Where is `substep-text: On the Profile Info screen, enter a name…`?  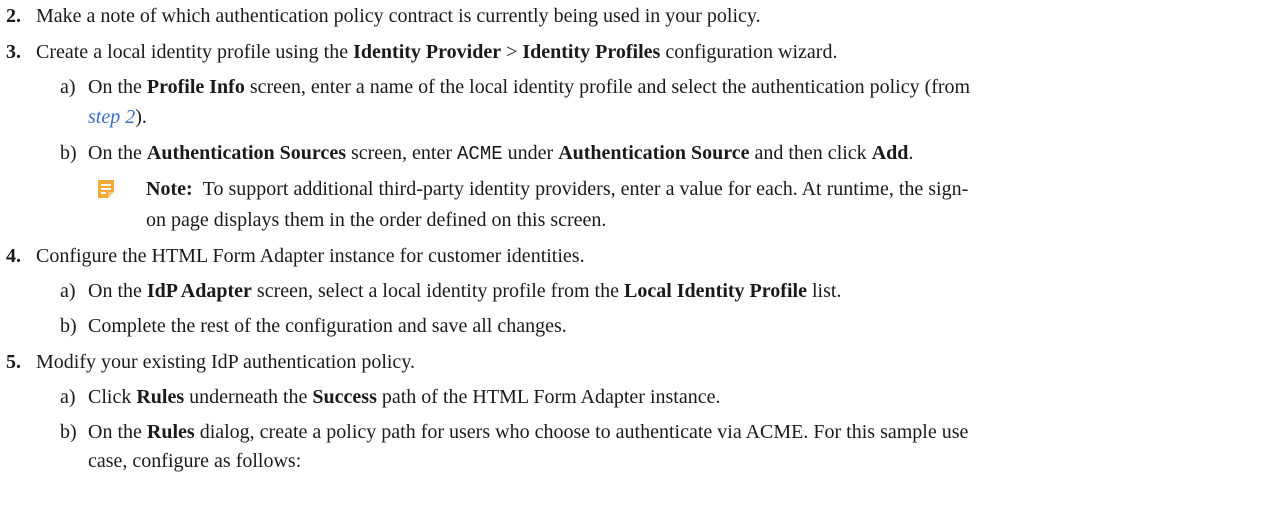 substep-text: On the Profile Info screen, enter a name… is located at coordinates (529, 87).